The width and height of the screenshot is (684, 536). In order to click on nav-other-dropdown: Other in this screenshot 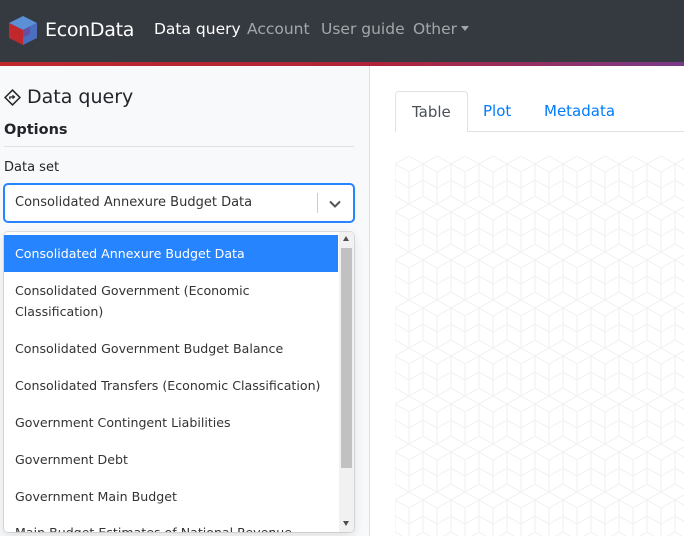, I will do `click(441, 29)`.